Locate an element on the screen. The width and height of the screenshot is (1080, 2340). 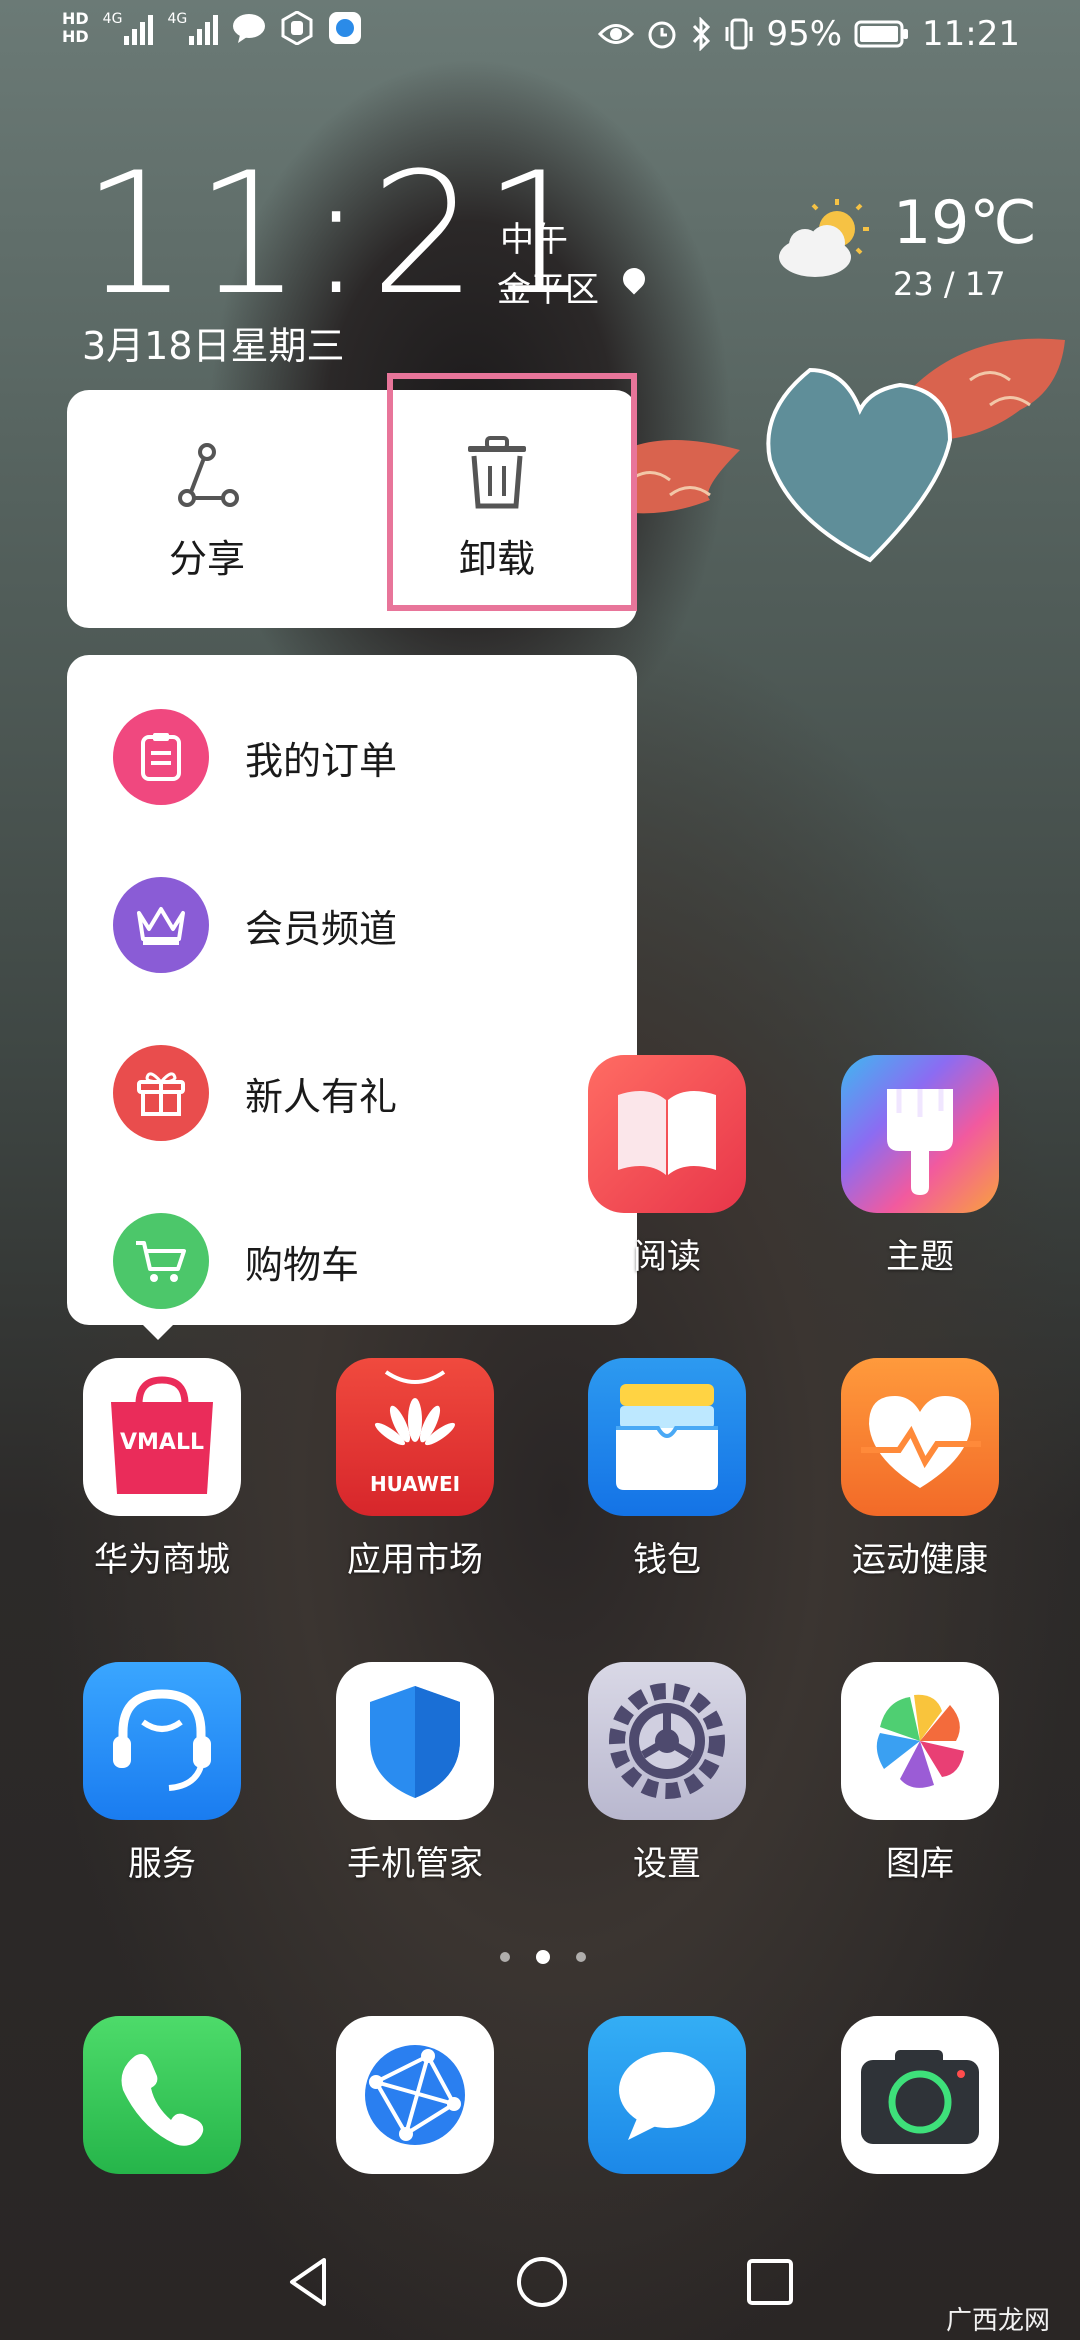
dock-browser is located at coordinates (415, 2095).